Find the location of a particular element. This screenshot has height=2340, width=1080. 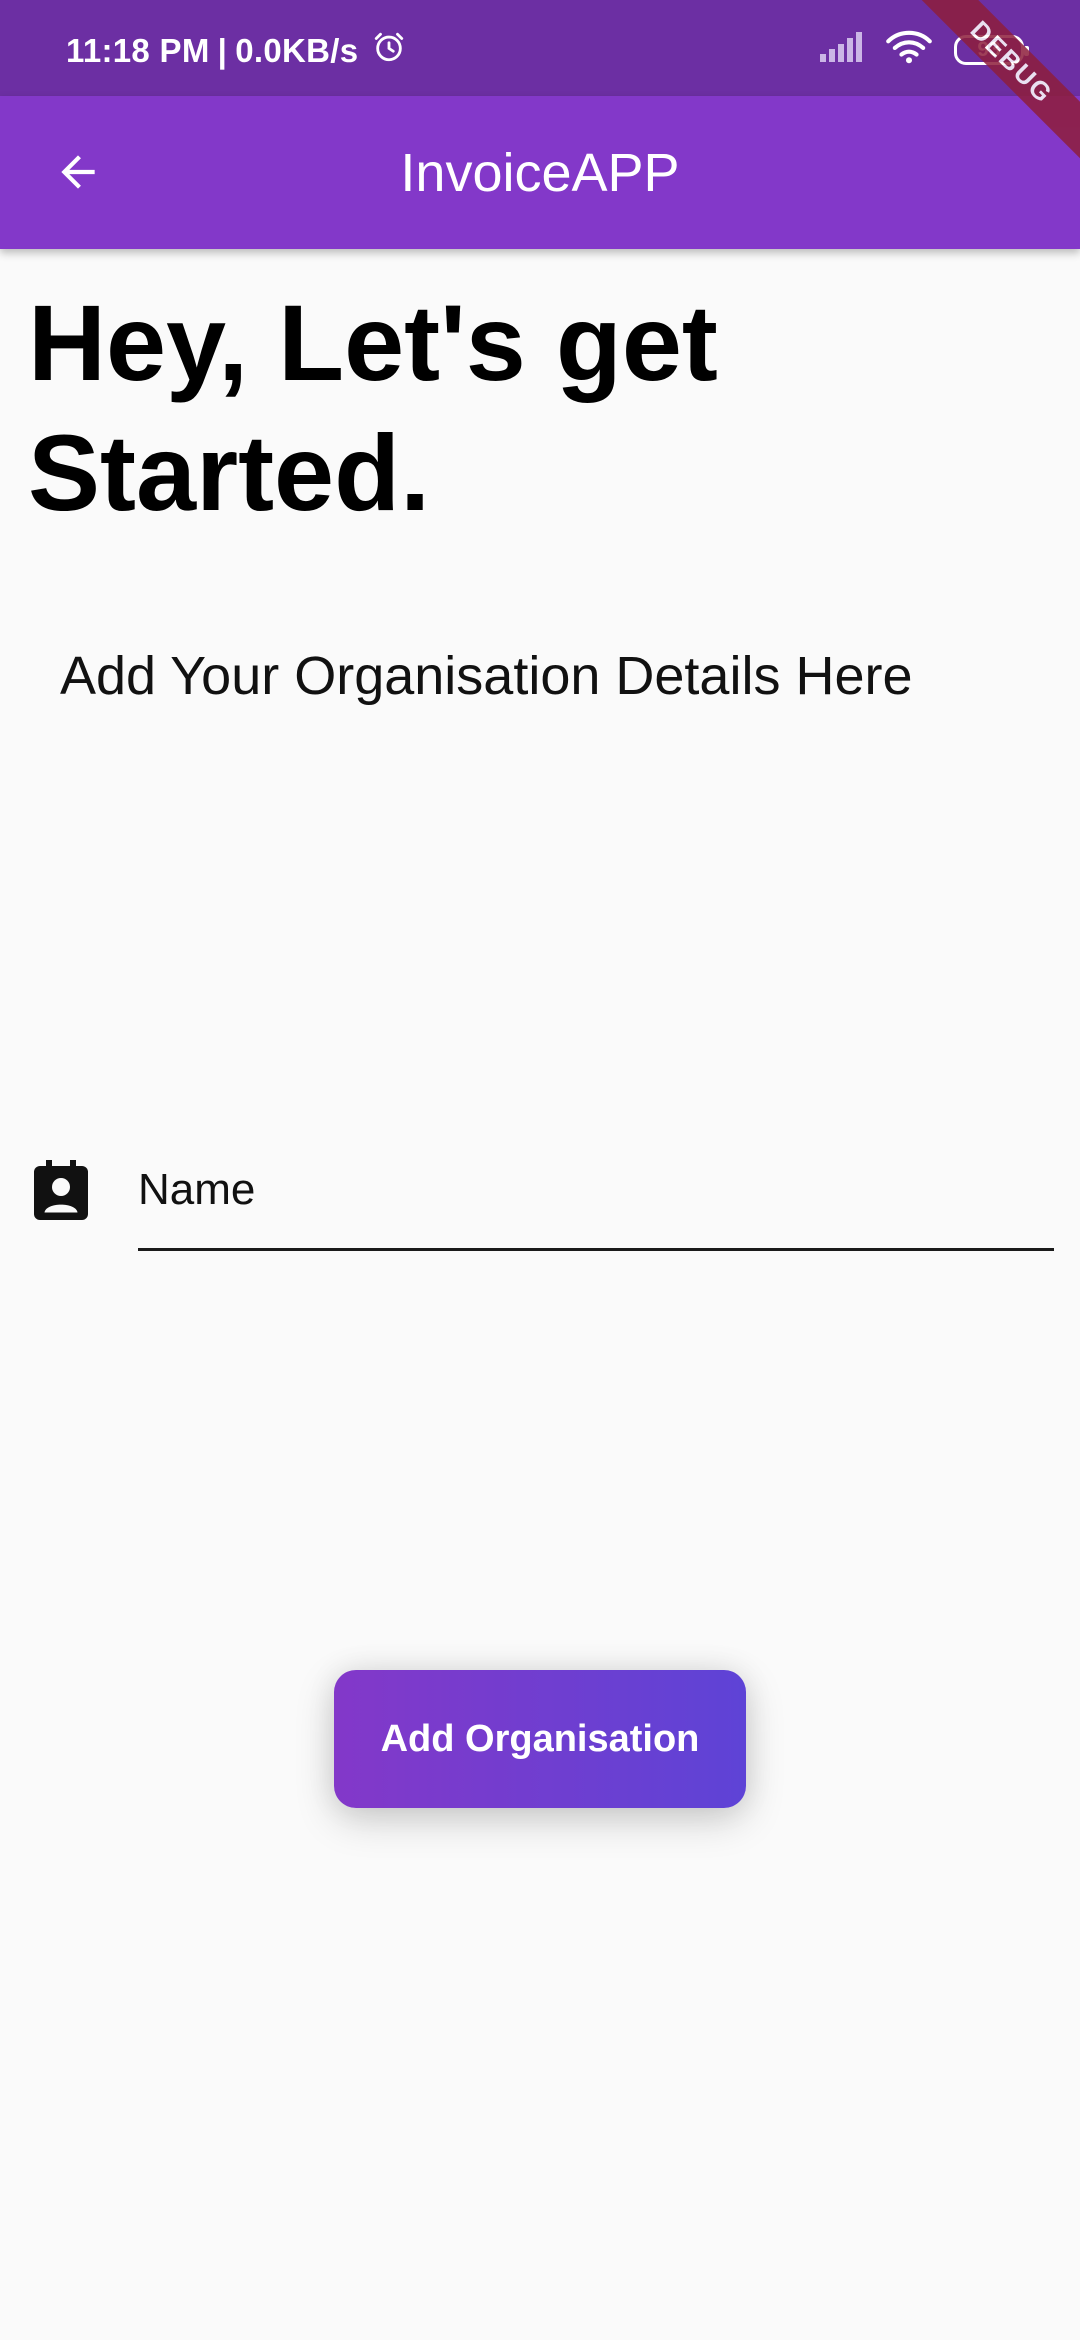

page-headline: Hey, Let's get Started. is located at coordinates (373, 407).